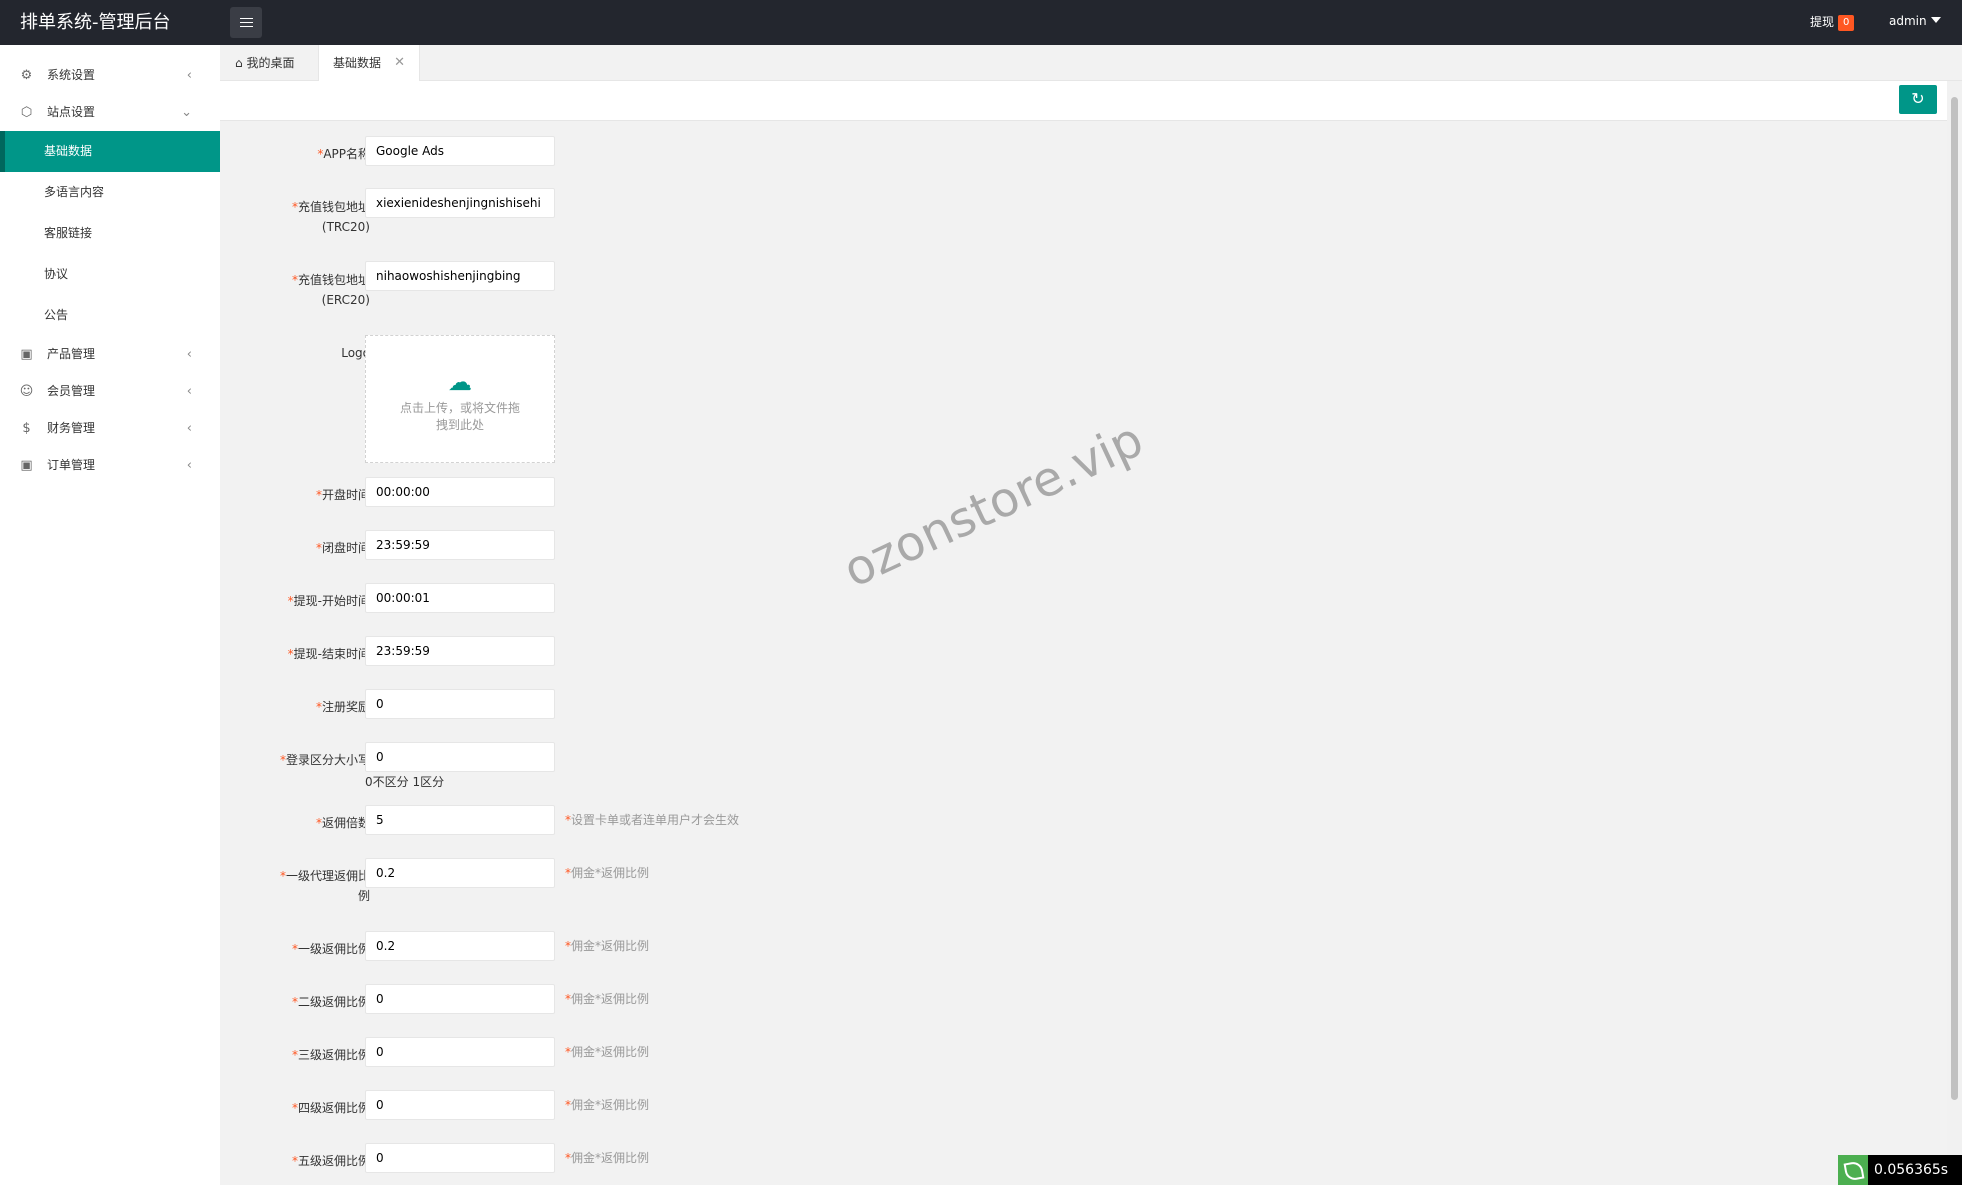  Describe the element at coordinates (342, 707) in the screenshot. I see `register-reward-label: *注册奖励` at that location.